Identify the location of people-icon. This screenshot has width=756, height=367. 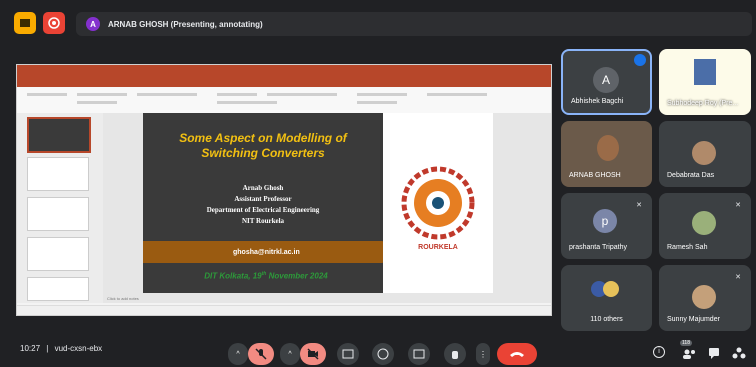
(689, 354).